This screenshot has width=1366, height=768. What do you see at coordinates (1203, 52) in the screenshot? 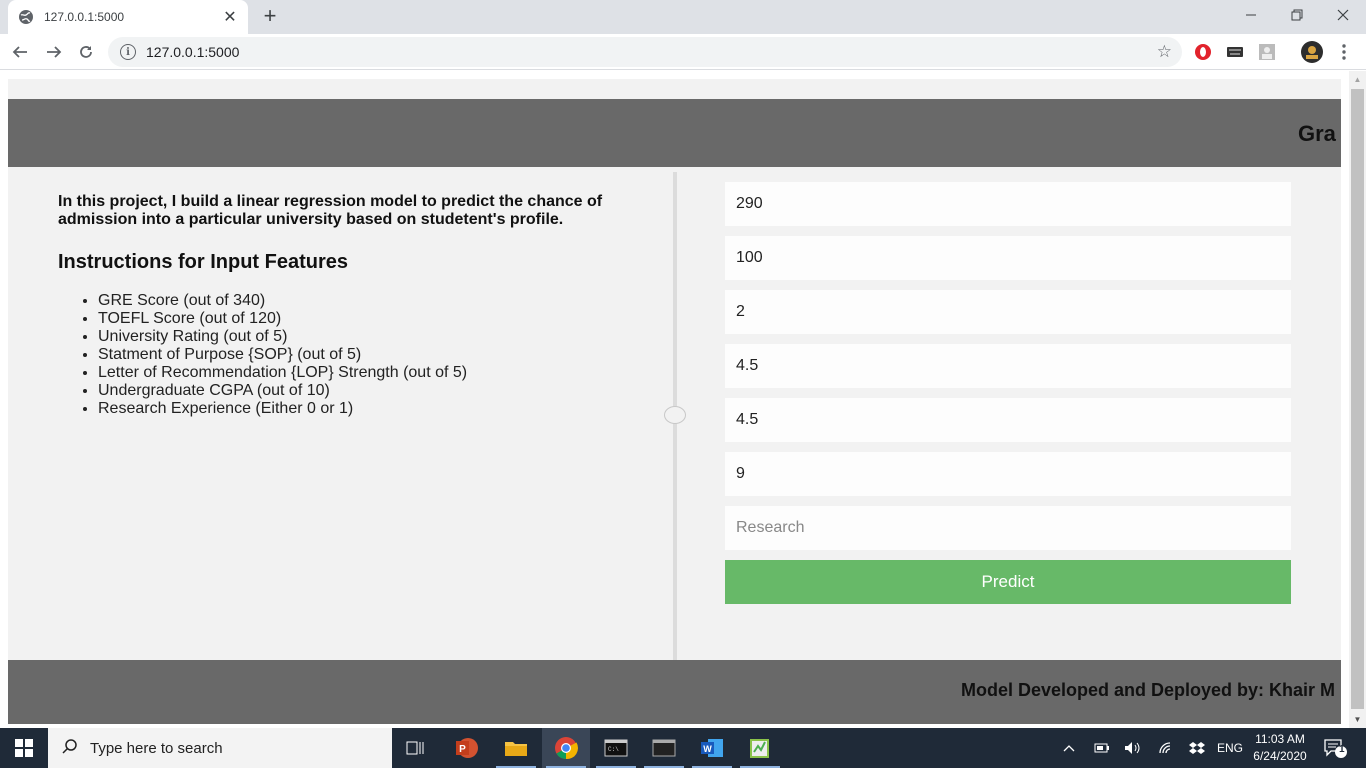
I see `opera-extension-icon` at bounding box center [1203, 52].